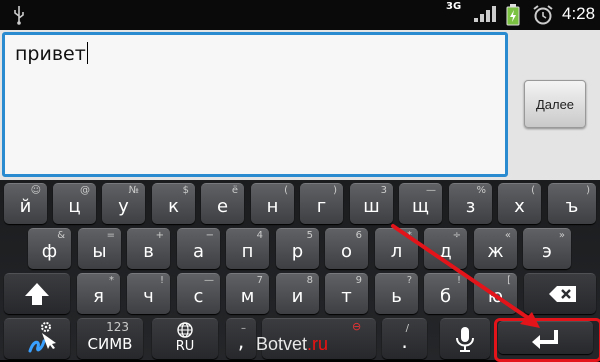  Describe the element at coordinates (465, 276) in the screenshot. I see `annotation-arrow` at that location.